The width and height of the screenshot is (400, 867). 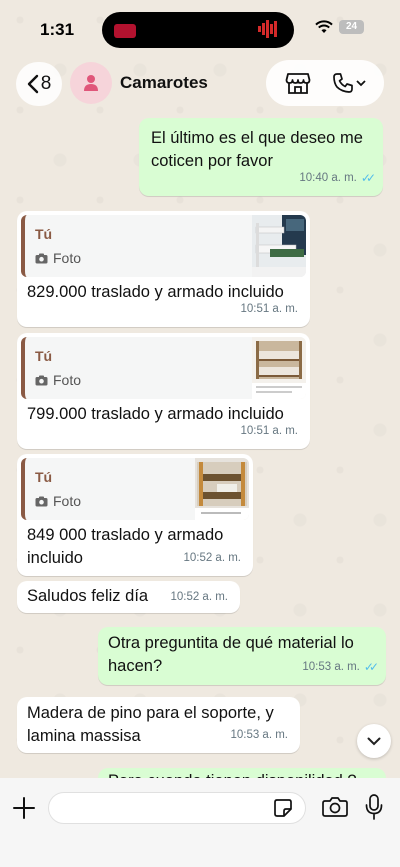 What do you see at coordinates (328, 178) in the screenshot?
I see `message-time: 10:40 a. m.` at bounding box center [328, 178].